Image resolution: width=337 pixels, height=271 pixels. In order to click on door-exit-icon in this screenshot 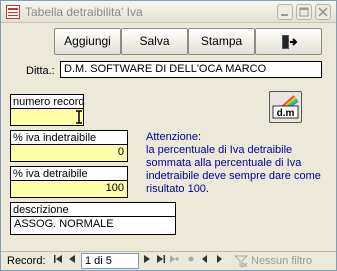, I will do `click(289, 42)`.